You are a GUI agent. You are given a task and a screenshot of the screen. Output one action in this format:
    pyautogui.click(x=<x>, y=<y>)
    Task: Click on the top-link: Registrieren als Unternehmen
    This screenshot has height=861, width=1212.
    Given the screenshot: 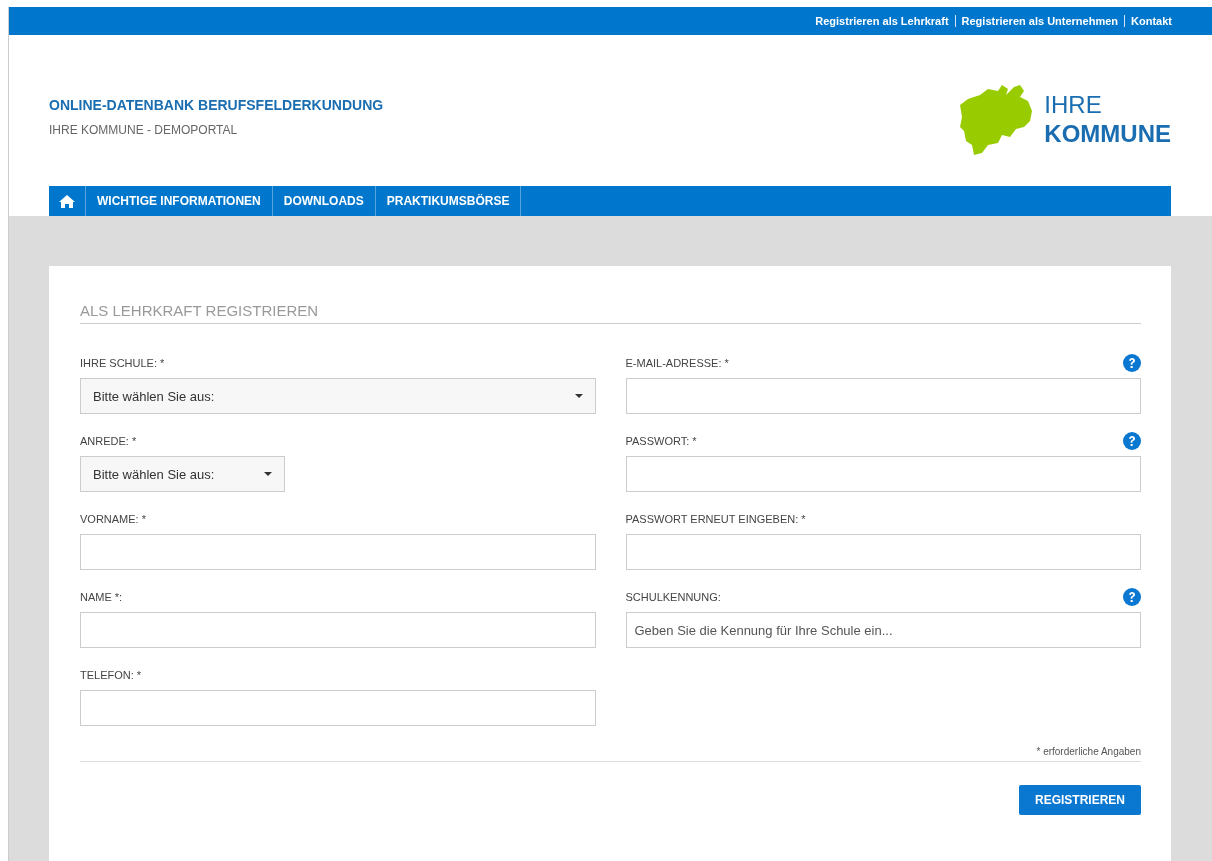 What is the action you would take?
    pyautogui.click(x=1040, y=21)
    